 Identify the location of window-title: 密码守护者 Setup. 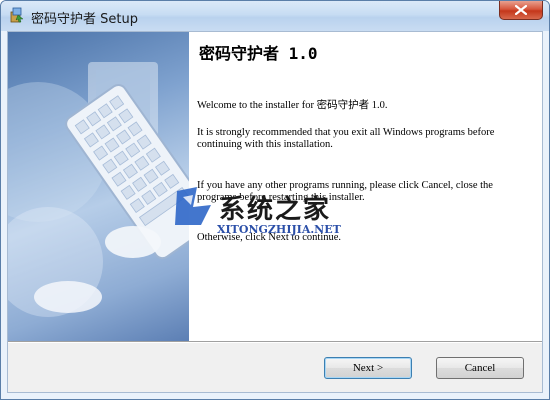
(84, 19).